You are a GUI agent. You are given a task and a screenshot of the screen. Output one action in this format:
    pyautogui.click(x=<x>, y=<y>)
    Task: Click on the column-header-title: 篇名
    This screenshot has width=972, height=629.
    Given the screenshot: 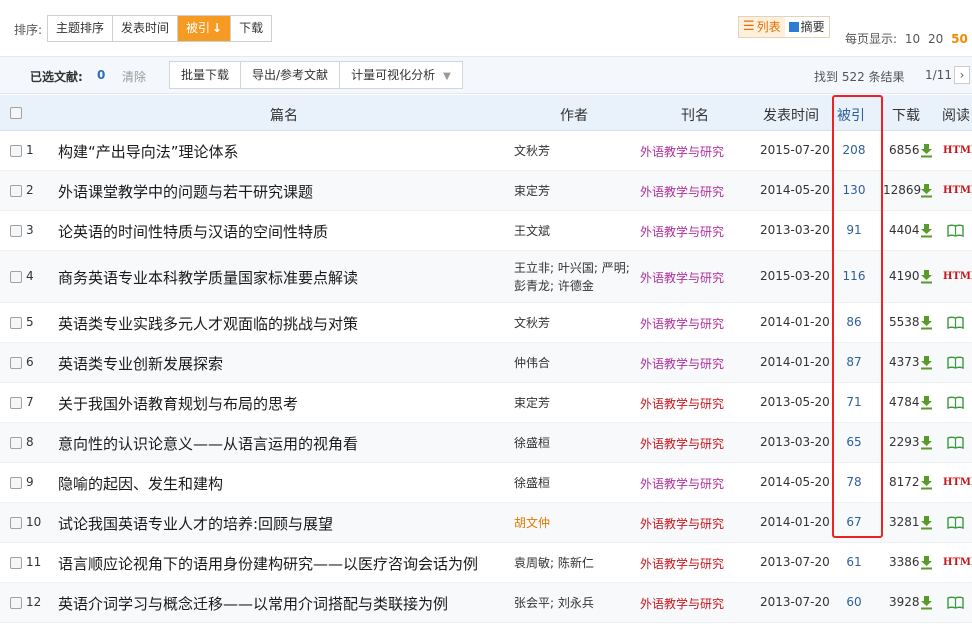 What is the action you would take?
    pyautogui.click(x=284, y=115)
    